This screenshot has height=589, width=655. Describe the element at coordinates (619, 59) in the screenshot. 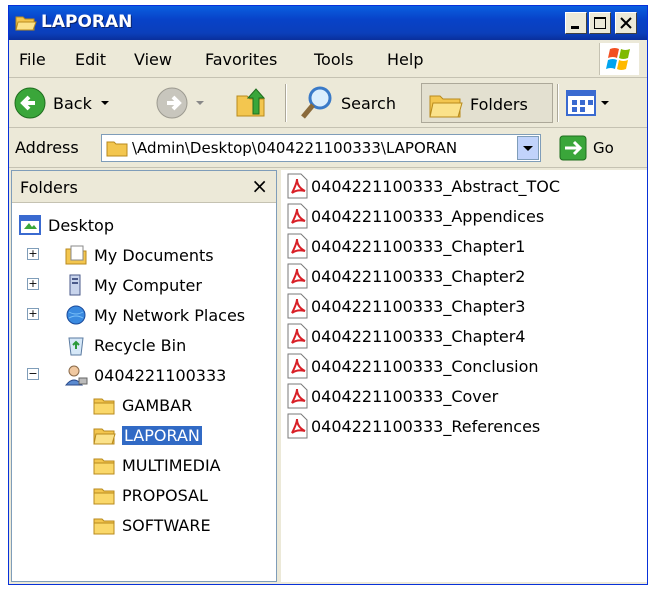

I see `windows-logo-icon` at that location.